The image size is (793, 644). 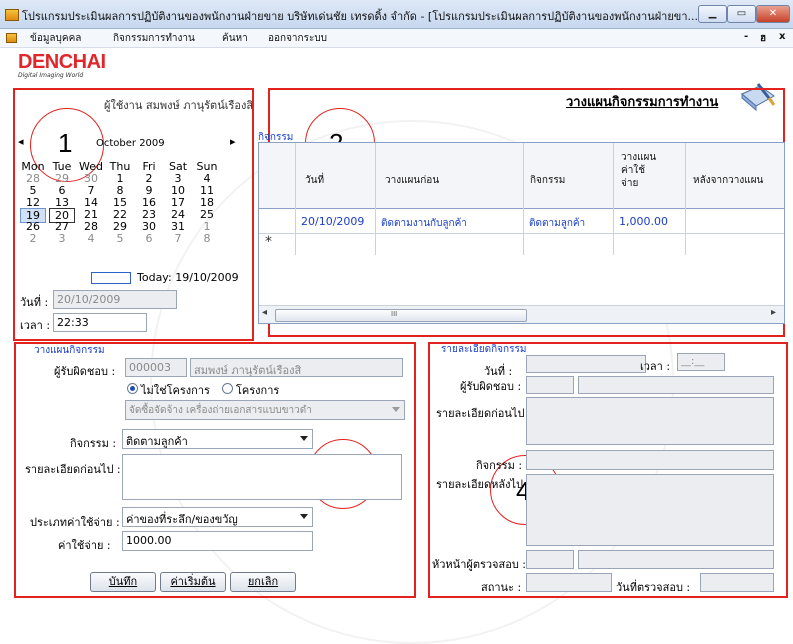 I want to click on col-header-after-plan: หลังจากวางแผน, so click(x=728, y=180).